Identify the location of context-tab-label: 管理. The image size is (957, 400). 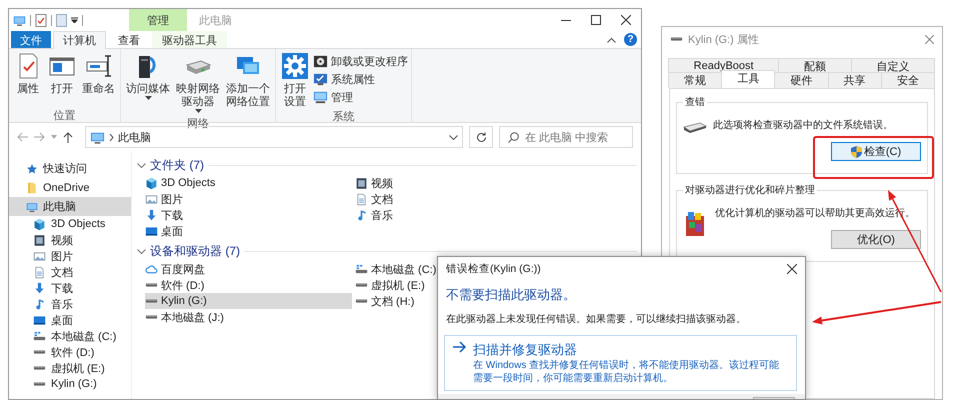
(158, 20).